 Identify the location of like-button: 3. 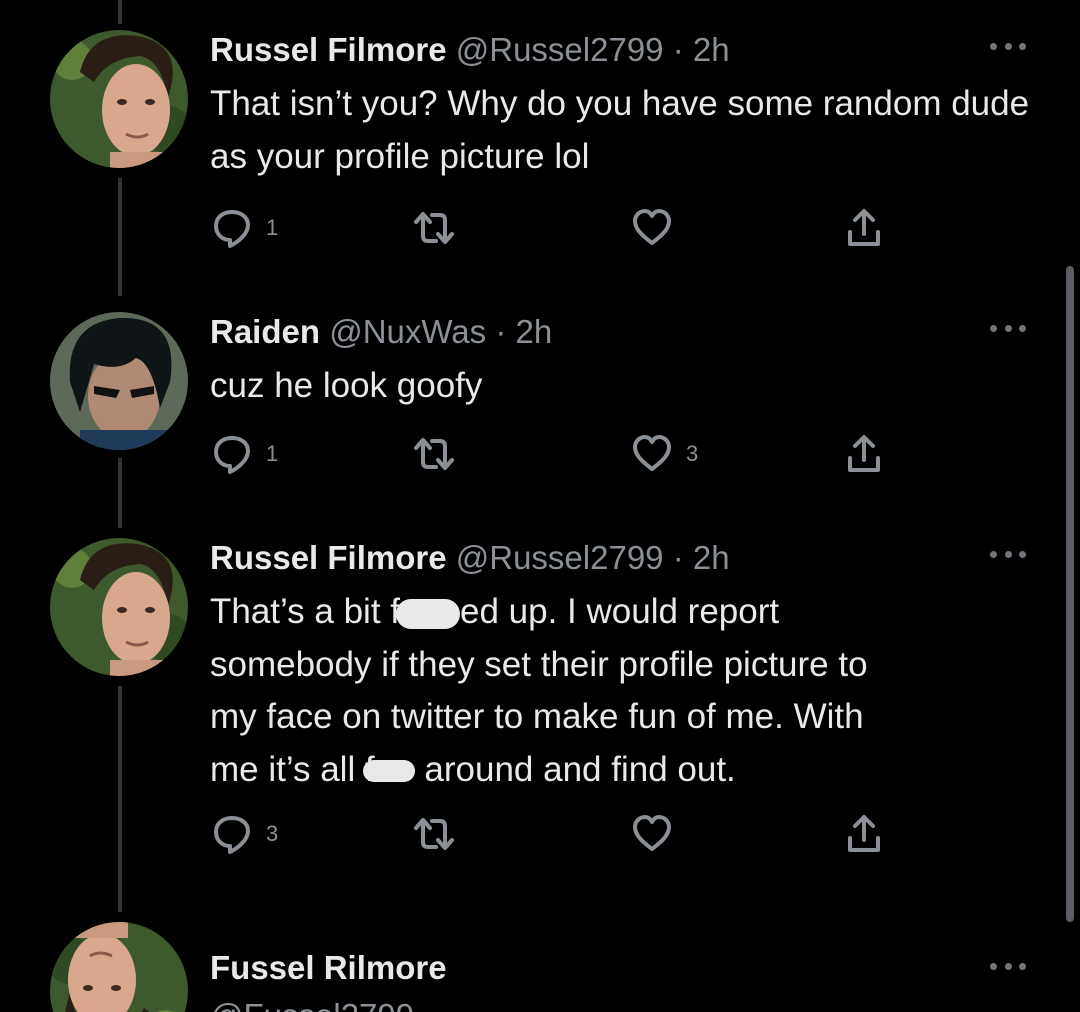
(665, 454).